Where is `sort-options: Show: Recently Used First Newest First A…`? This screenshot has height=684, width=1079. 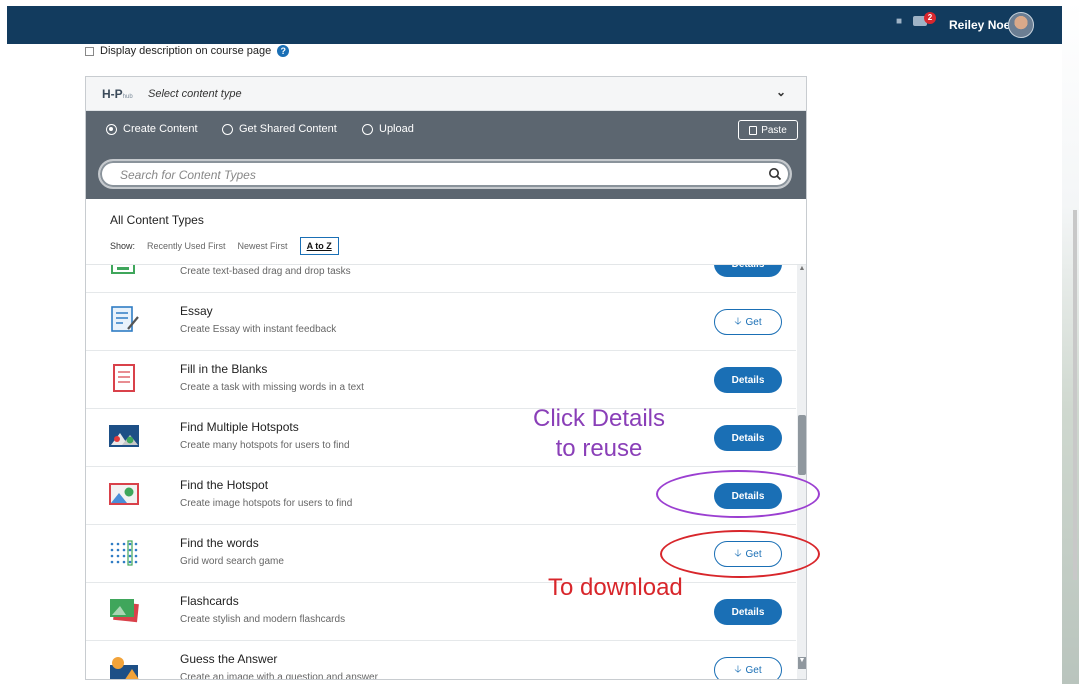 sort-options: Show: Recently Used First Newest First A… is located at coordinates (224, 246).